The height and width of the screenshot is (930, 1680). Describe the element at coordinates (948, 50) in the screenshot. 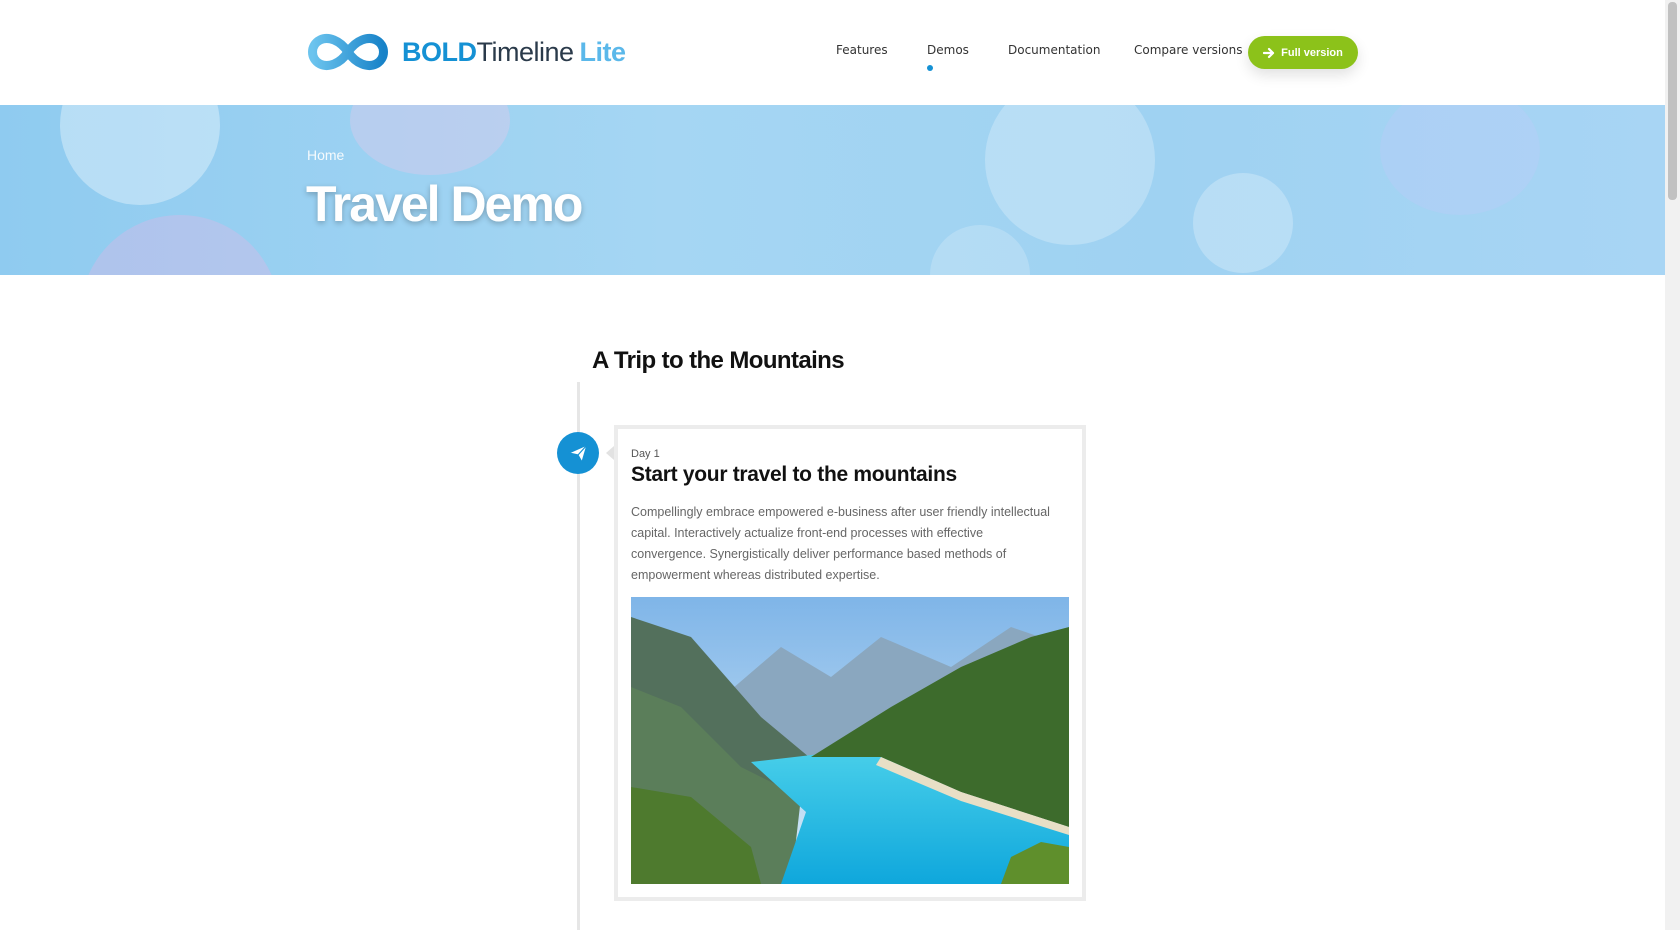

I see `nav-item-demos: Demos` at that location.